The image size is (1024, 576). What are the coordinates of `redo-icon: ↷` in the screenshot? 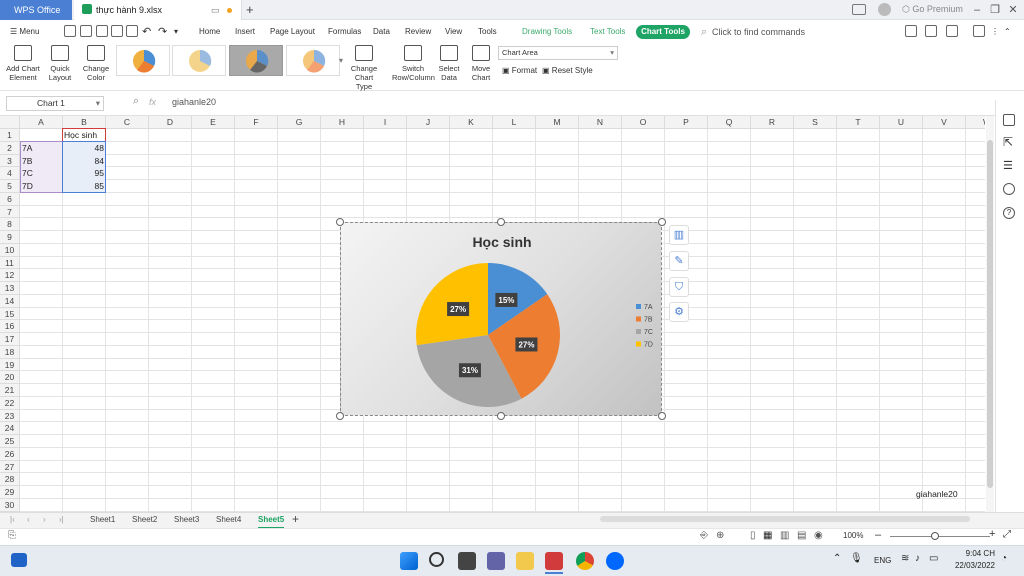 It's located at (162, 32).